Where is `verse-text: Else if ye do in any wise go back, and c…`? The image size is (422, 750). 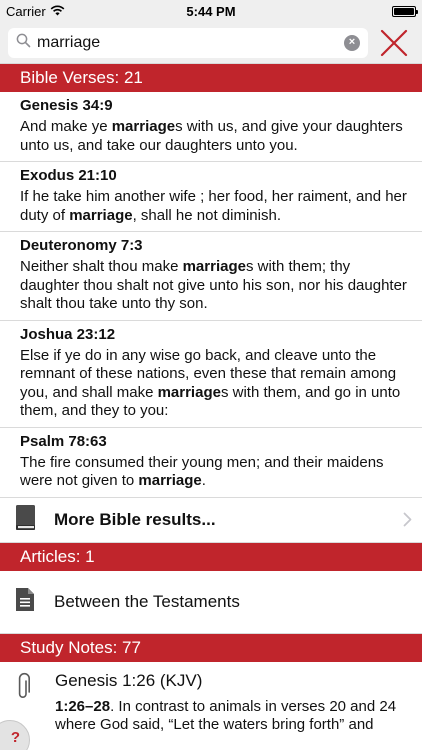
verse-text: Else if ye do in any wise go back, and c… is located at coordinates (216, 384).